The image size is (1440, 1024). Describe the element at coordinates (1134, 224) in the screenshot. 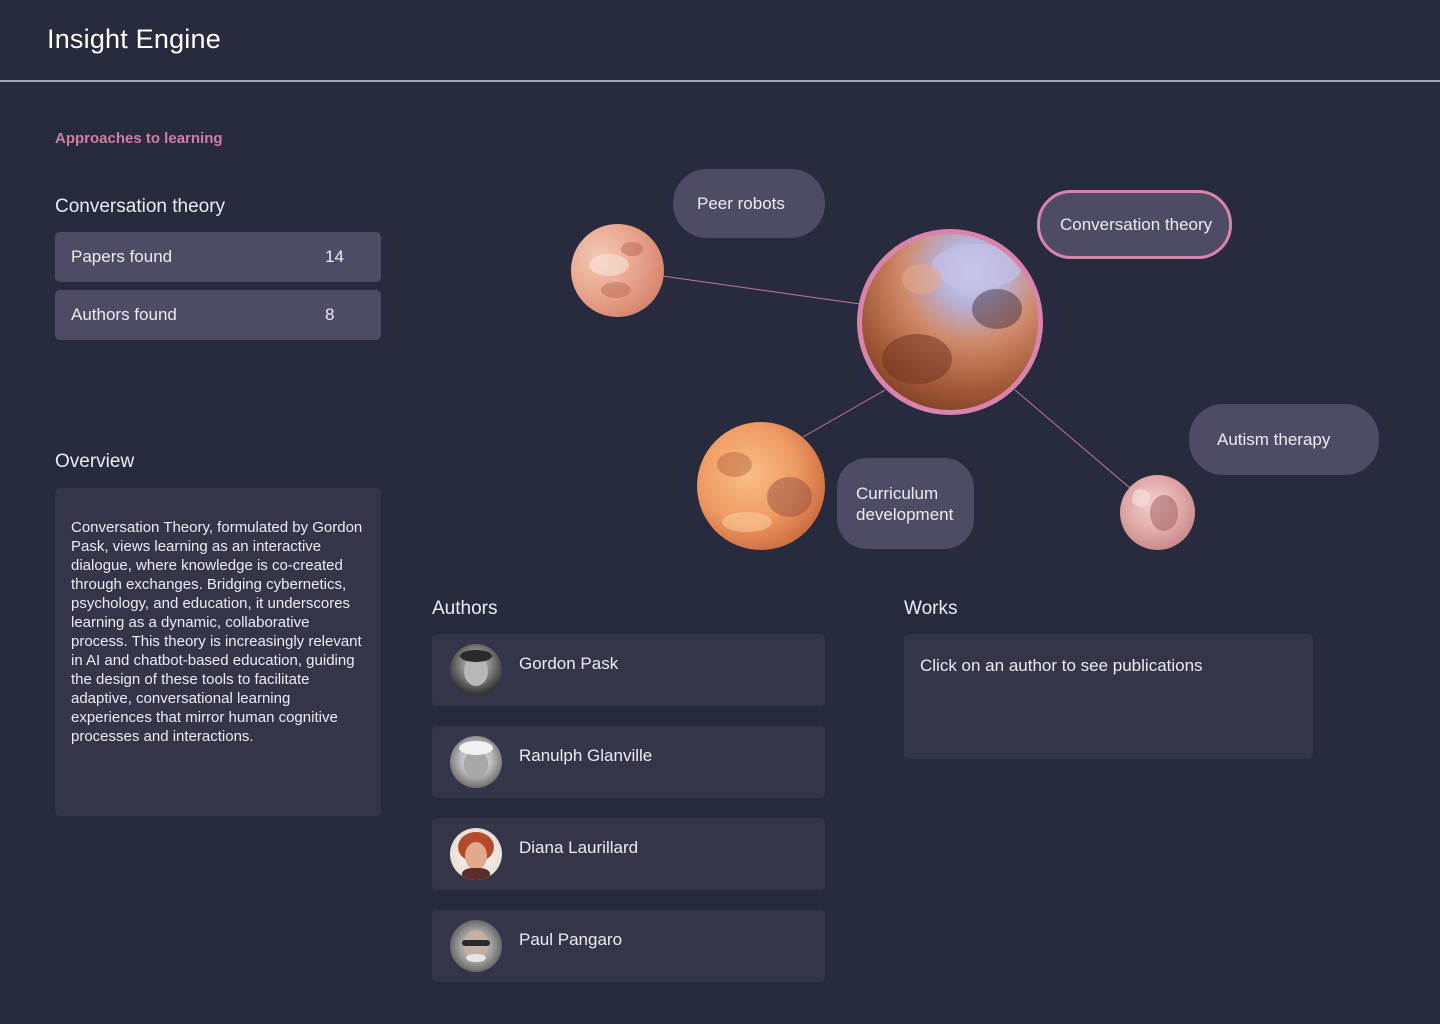

I see `graph-label-conversation-theory: Conversation theory` at that location.